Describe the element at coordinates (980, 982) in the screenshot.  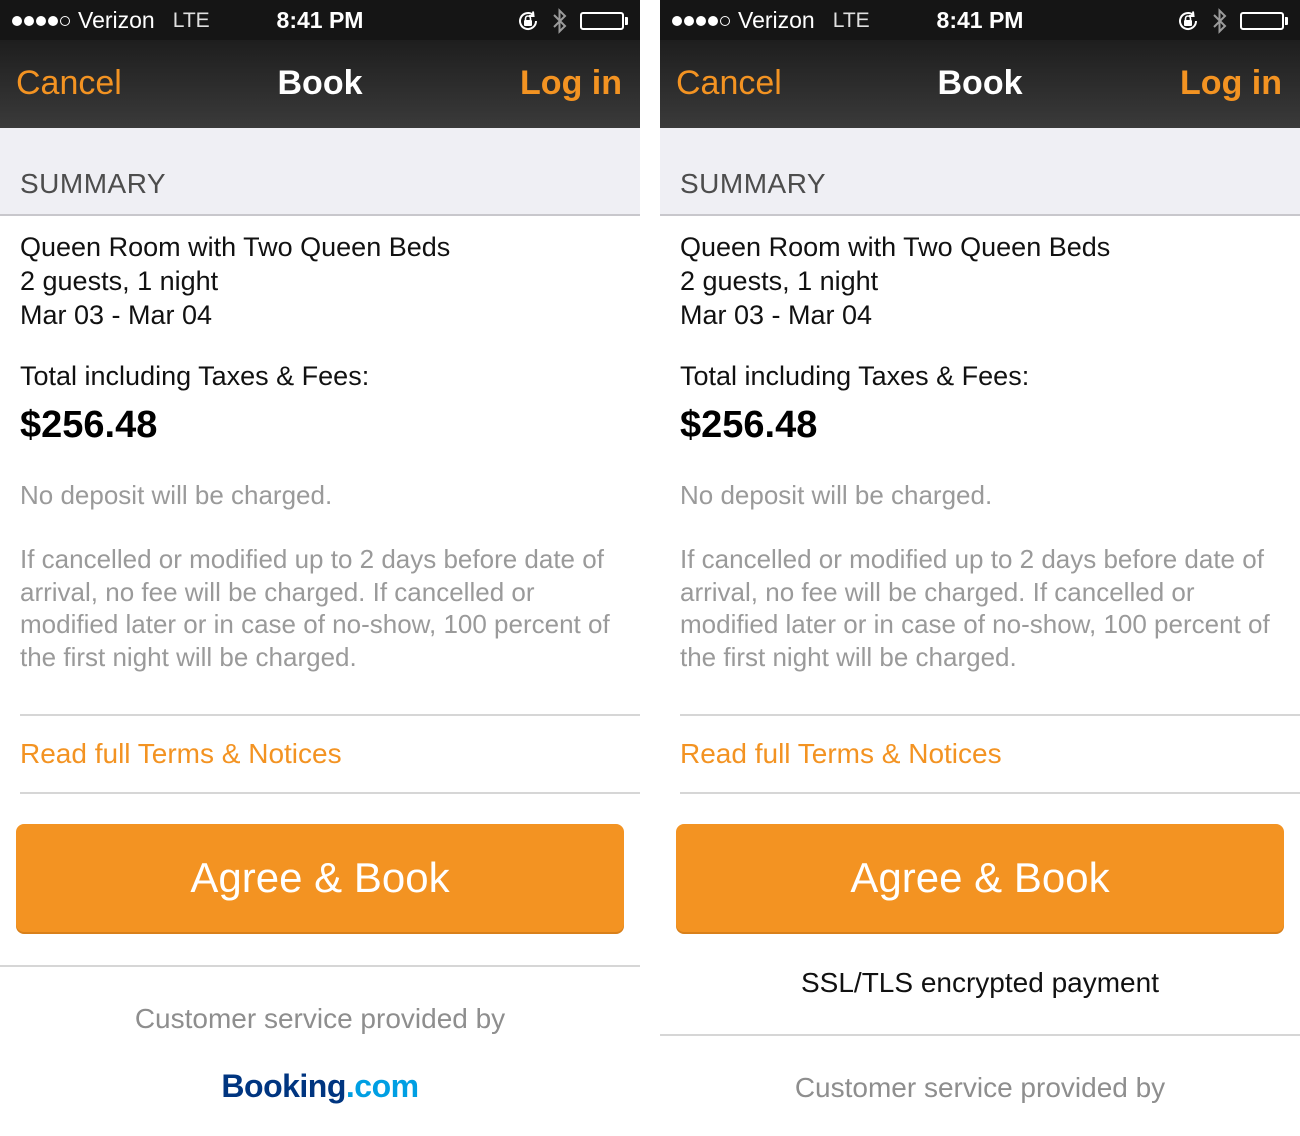
I see `ssl-encryption-note: SSL/TLS encrypted payment` at that location.